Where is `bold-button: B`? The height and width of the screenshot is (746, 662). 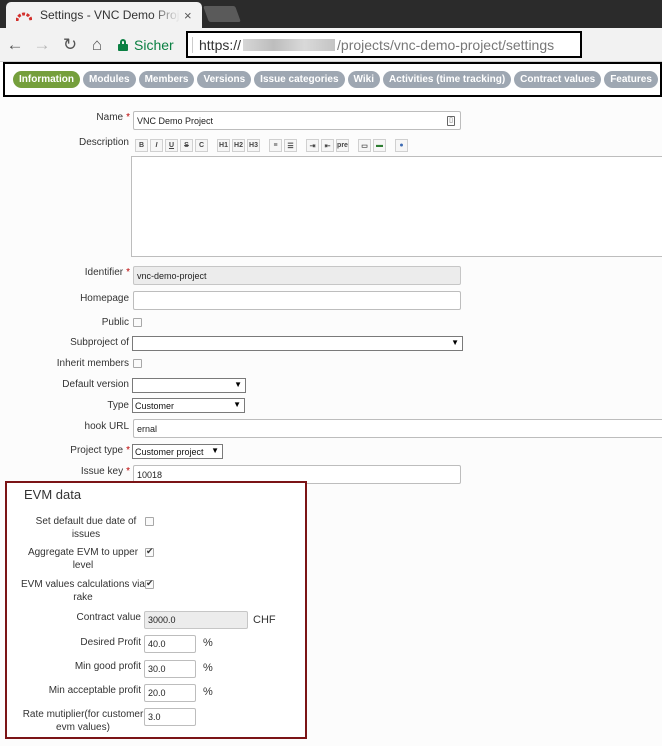 bold-button: B is located at coordinates (141, 145).